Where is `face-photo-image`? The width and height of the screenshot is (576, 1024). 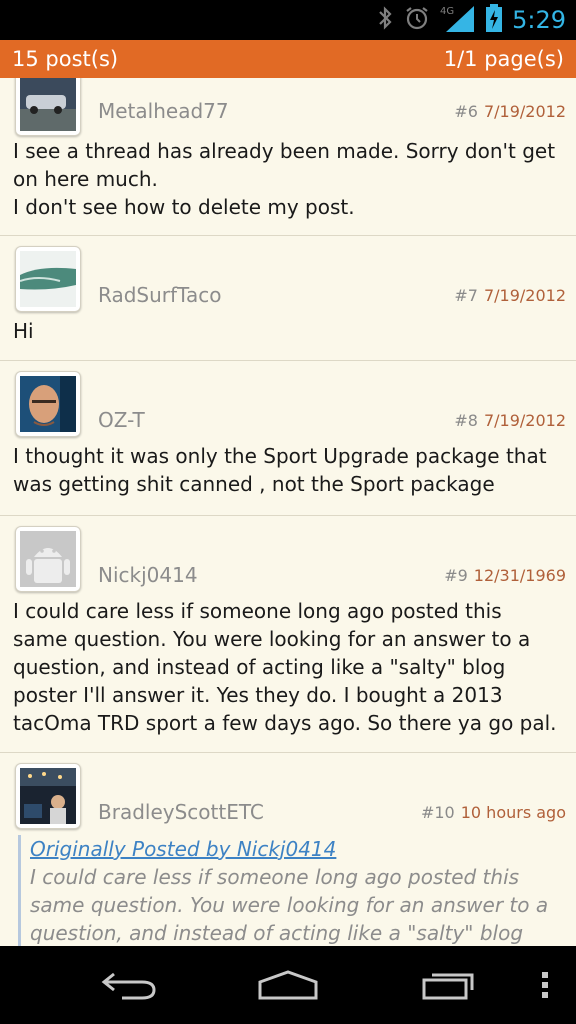
face-photo-image is located at coordinates (48, 404).